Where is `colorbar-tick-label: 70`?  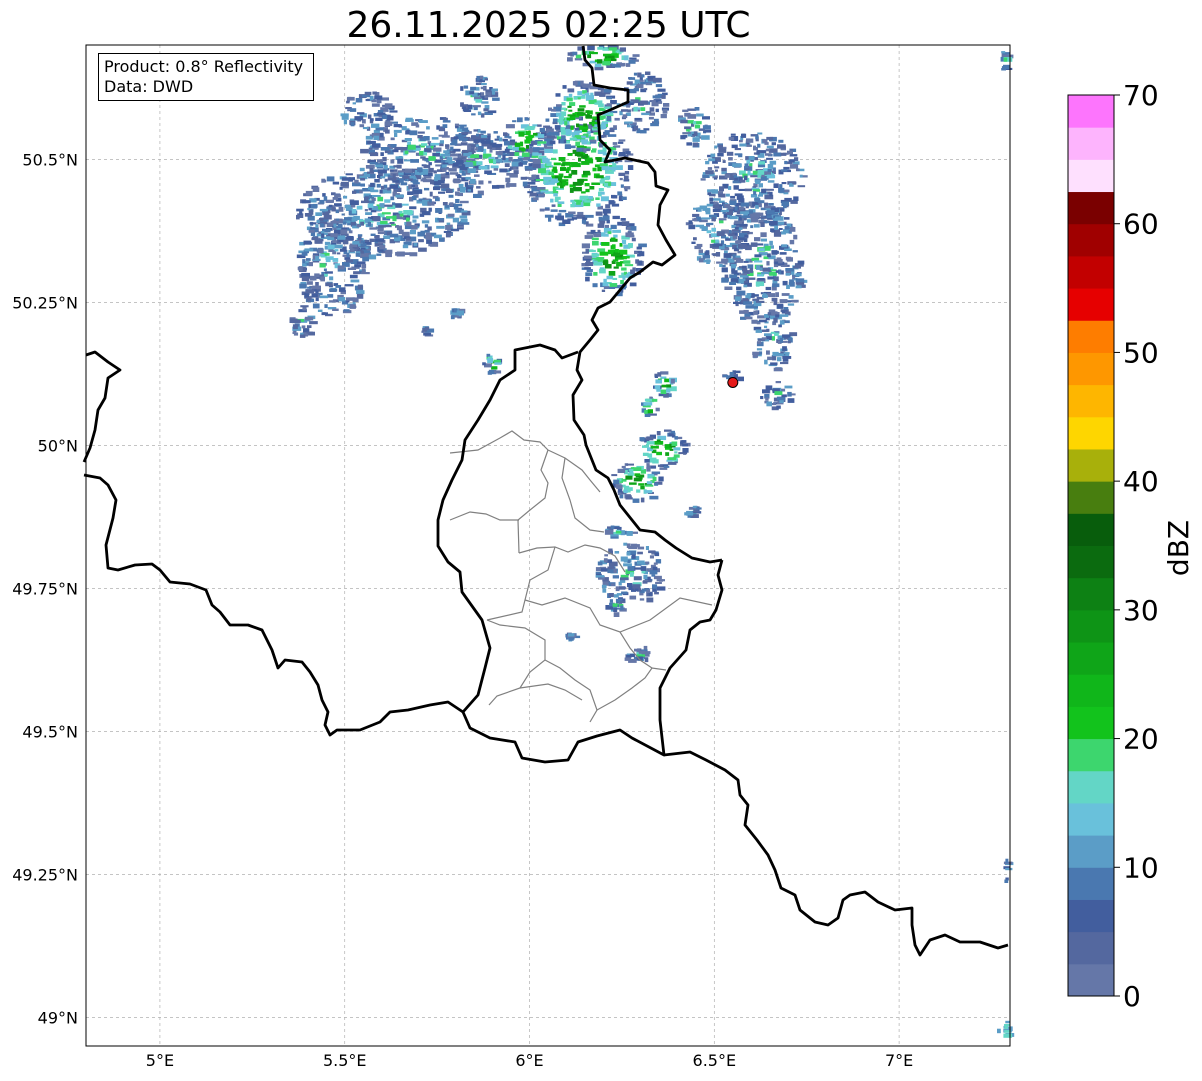
colorbar-tick-label: 70 is located at coordinates (1141, 95).